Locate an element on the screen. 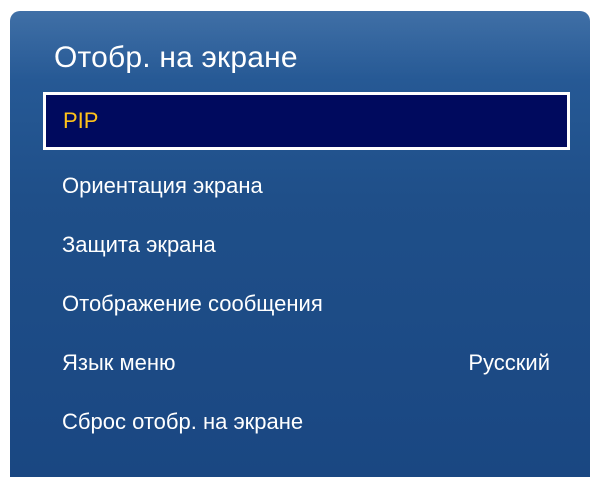  menu-item-label: Язык меню is located at coordinates (119, 362).